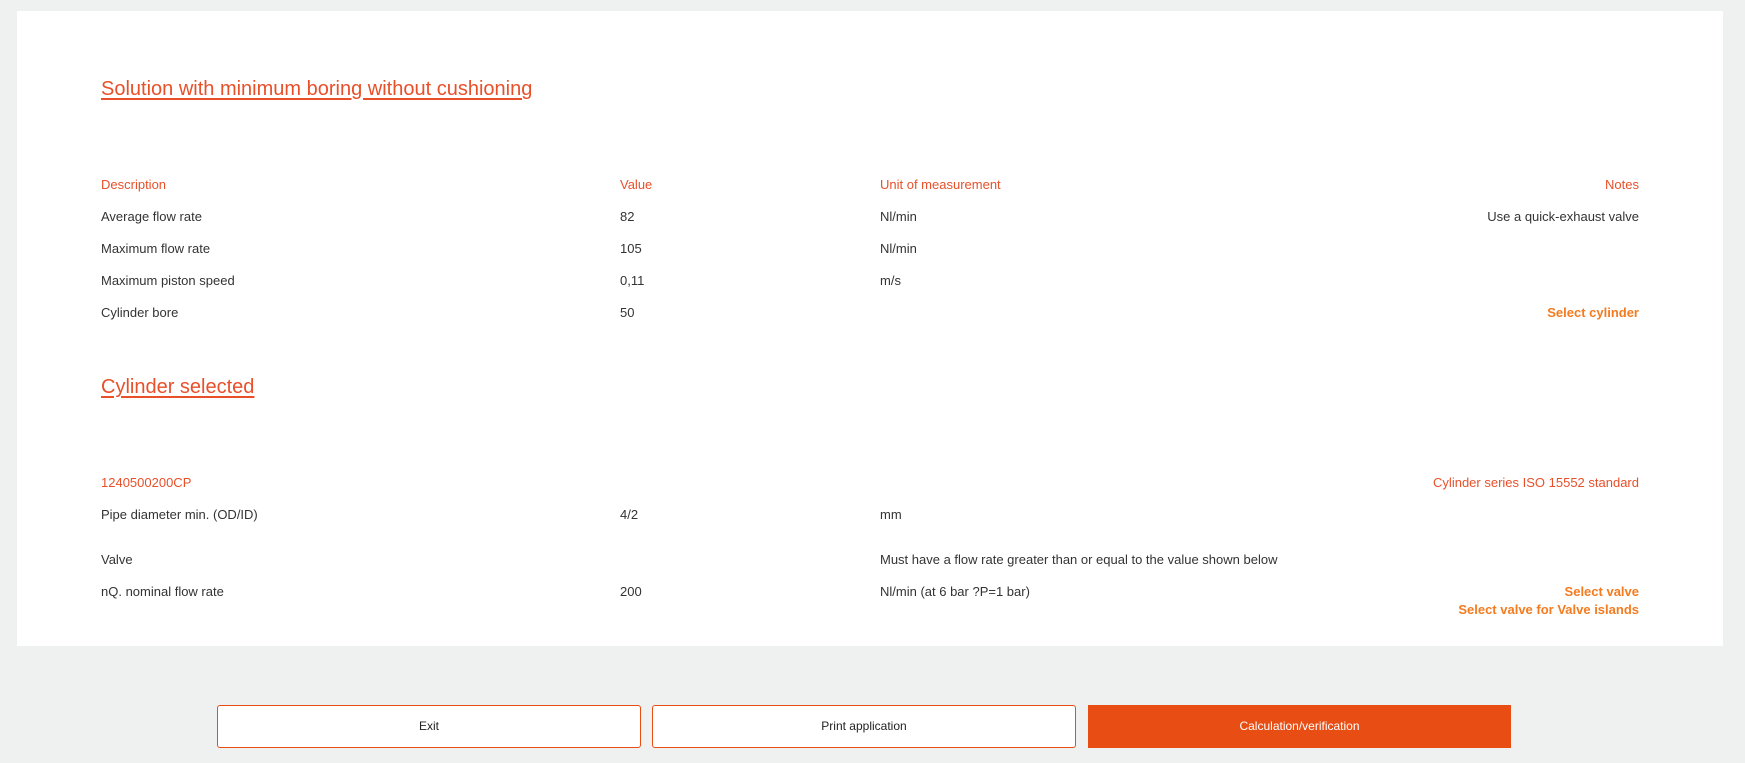 This screenshot has width=1745, height=763. I want to click on calculation-verification-button: Calculation/verification, so click(1299, 726).